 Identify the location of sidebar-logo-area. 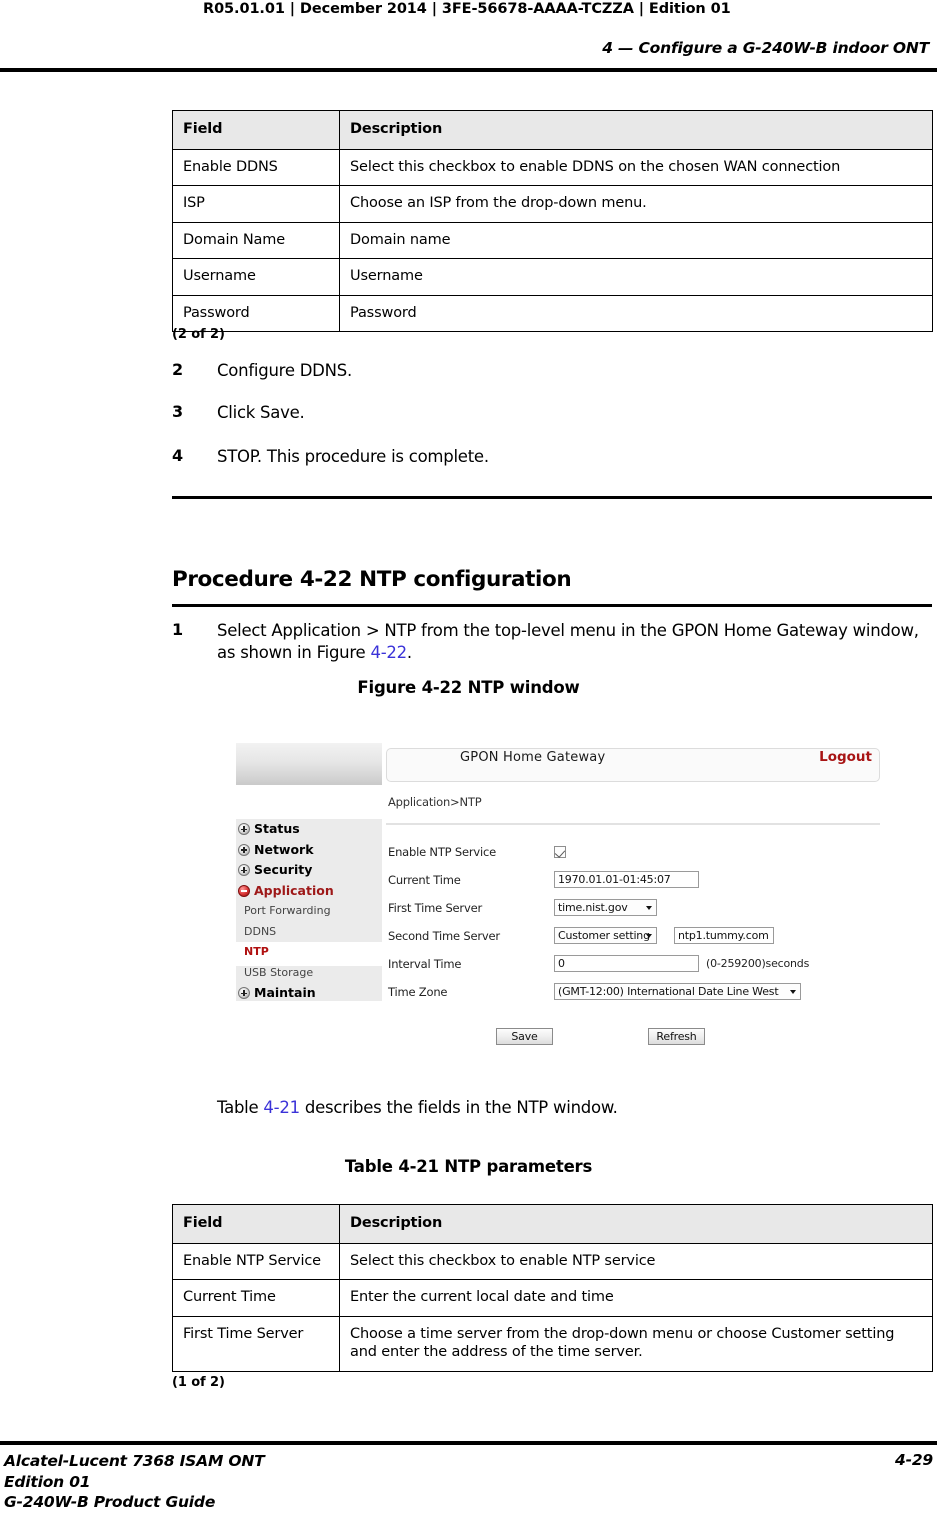
(309, 764).